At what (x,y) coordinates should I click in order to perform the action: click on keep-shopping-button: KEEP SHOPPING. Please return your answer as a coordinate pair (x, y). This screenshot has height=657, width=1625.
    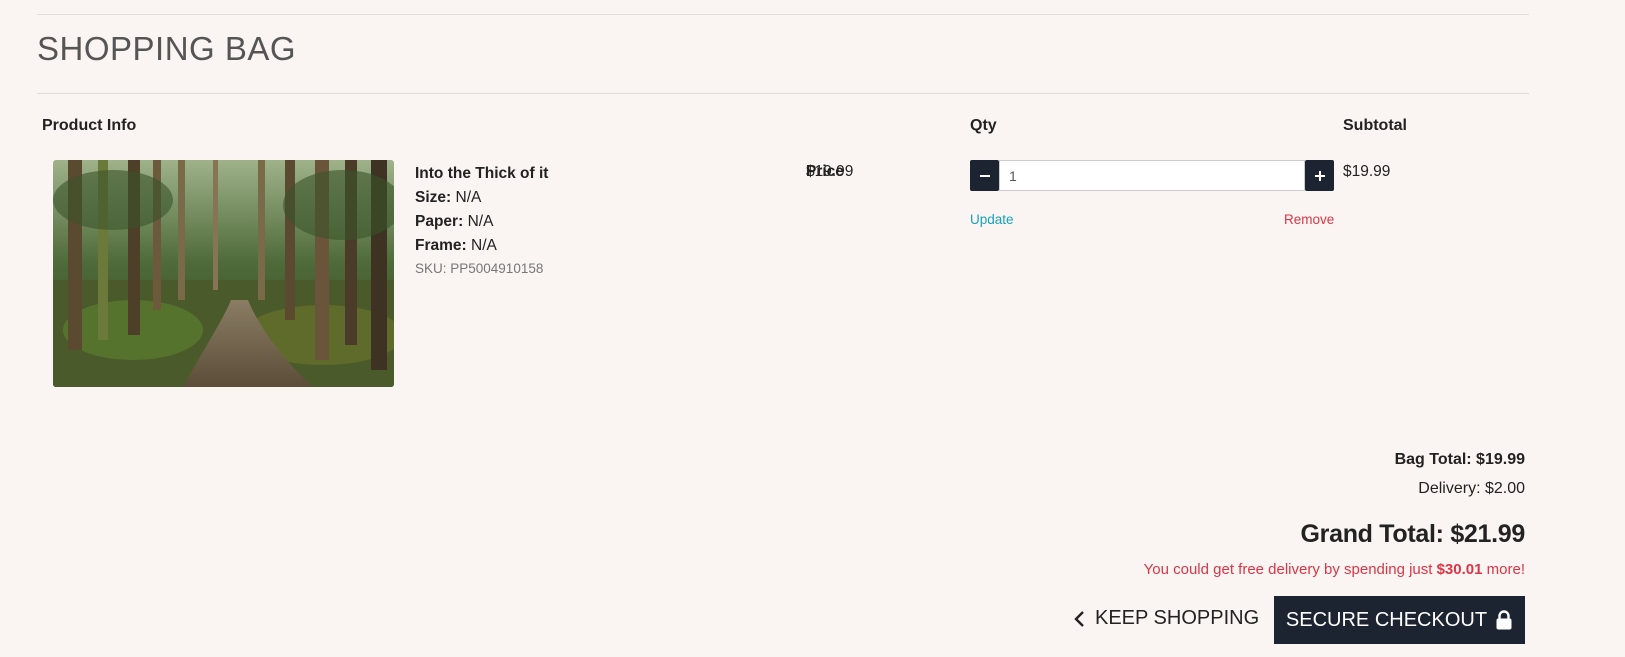
    Looking at the image, I should click on (1166, 618).